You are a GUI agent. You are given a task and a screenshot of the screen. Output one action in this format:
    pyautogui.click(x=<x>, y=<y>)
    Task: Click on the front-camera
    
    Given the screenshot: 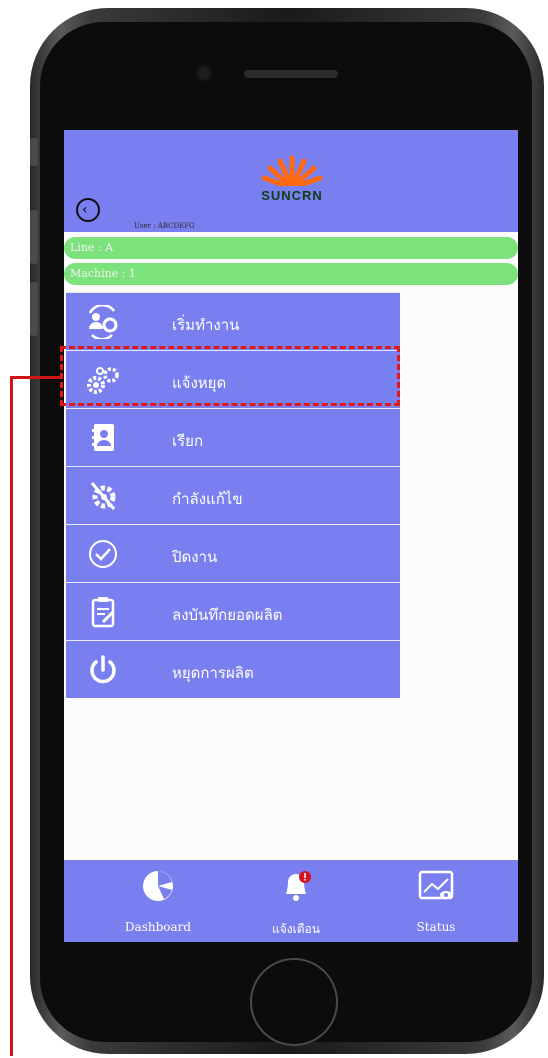 What is the action you would take?
    pyautogui.click(x=204, y=73)
    